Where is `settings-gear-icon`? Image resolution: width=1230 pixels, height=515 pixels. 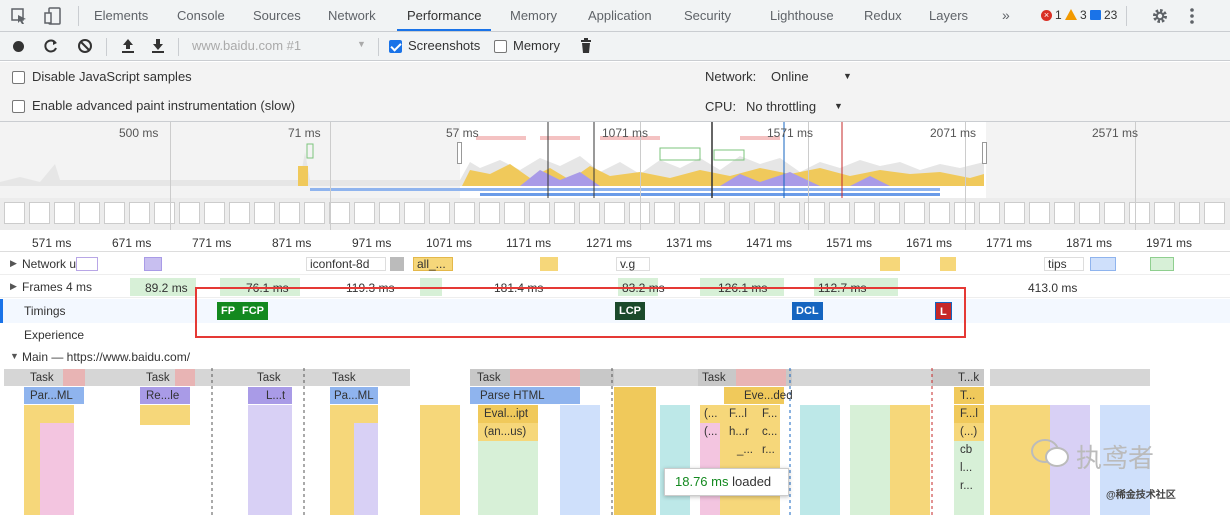 settings-gear-icon is located at coordinates (1160, 16).